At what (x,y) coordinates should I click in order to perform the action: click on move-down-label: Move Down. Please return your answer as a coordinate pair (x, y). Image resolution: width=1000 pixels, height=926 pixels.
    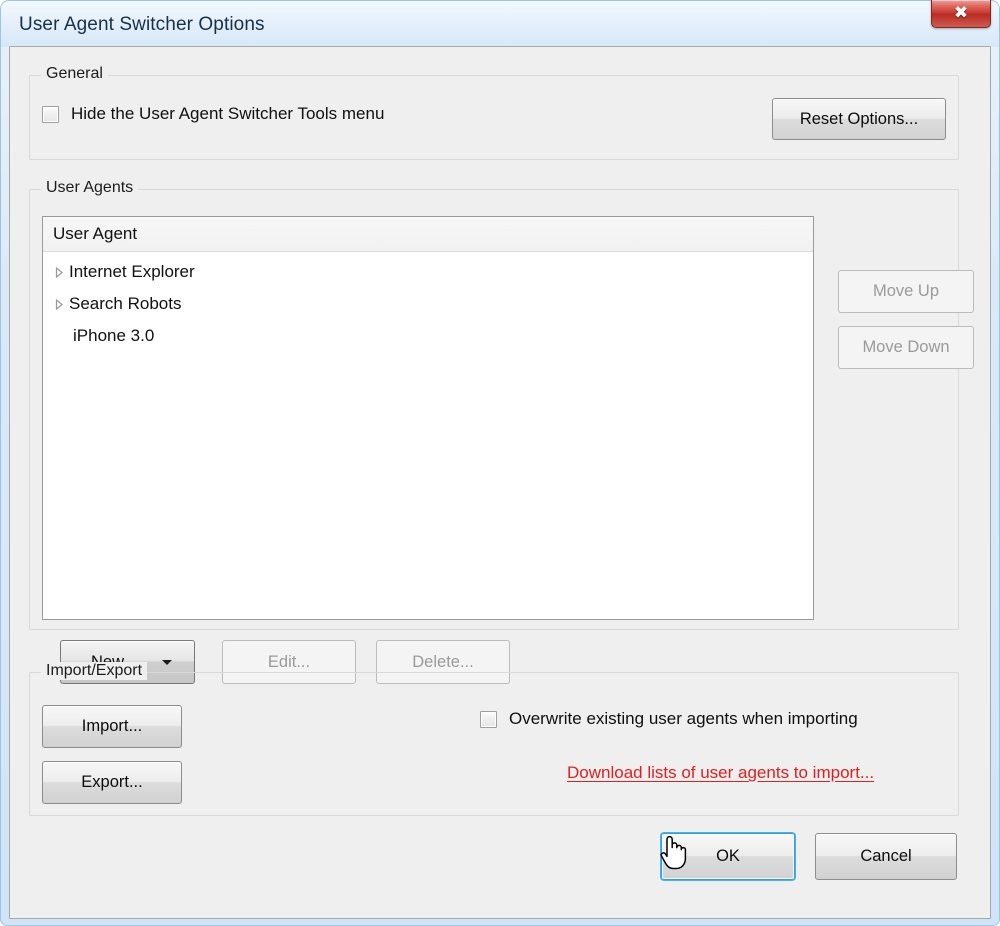
    Looking at the image, I should click on (906, 347).